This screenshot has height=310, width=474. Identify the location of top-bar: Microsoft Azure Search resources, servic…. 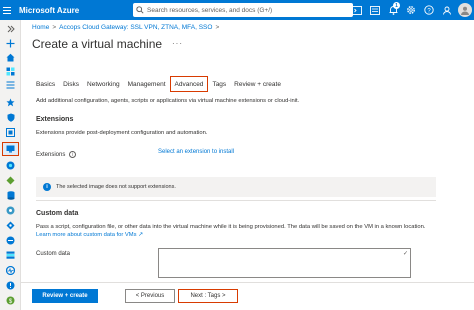
(237, 10).